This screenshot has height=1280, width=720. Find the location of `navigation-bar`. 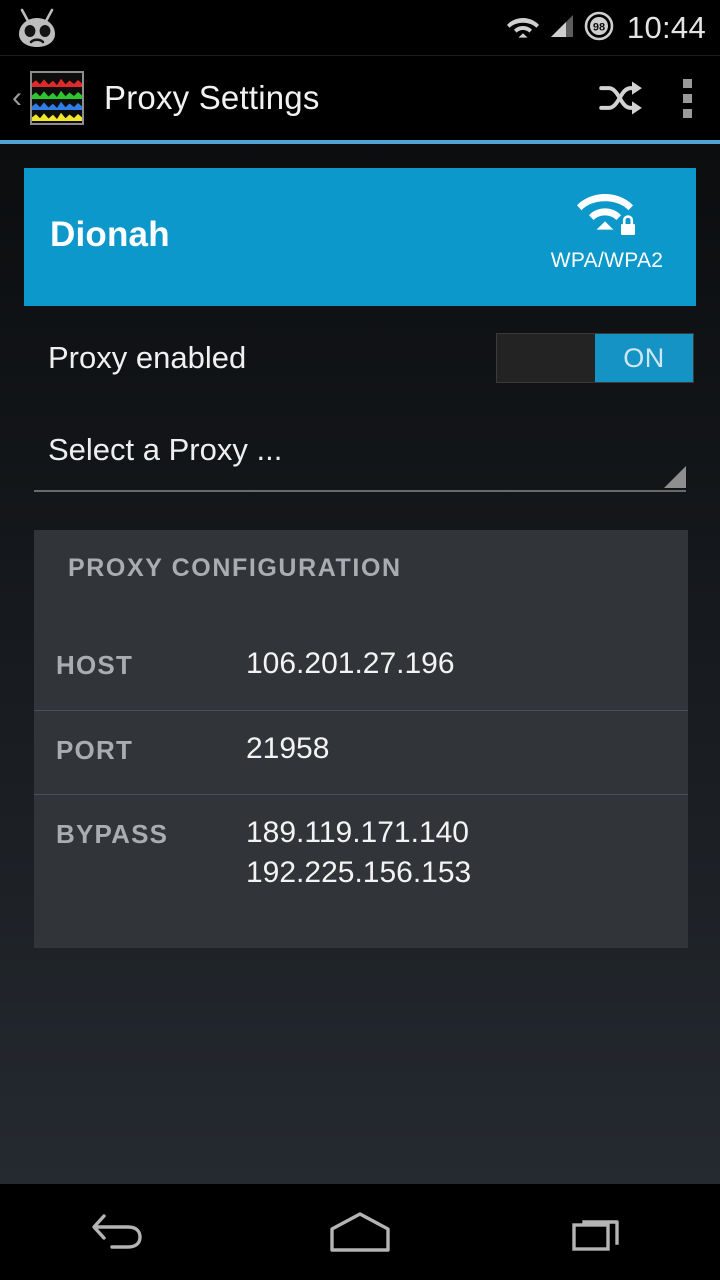

navigation-bar is located at coordinates (360, 1232).